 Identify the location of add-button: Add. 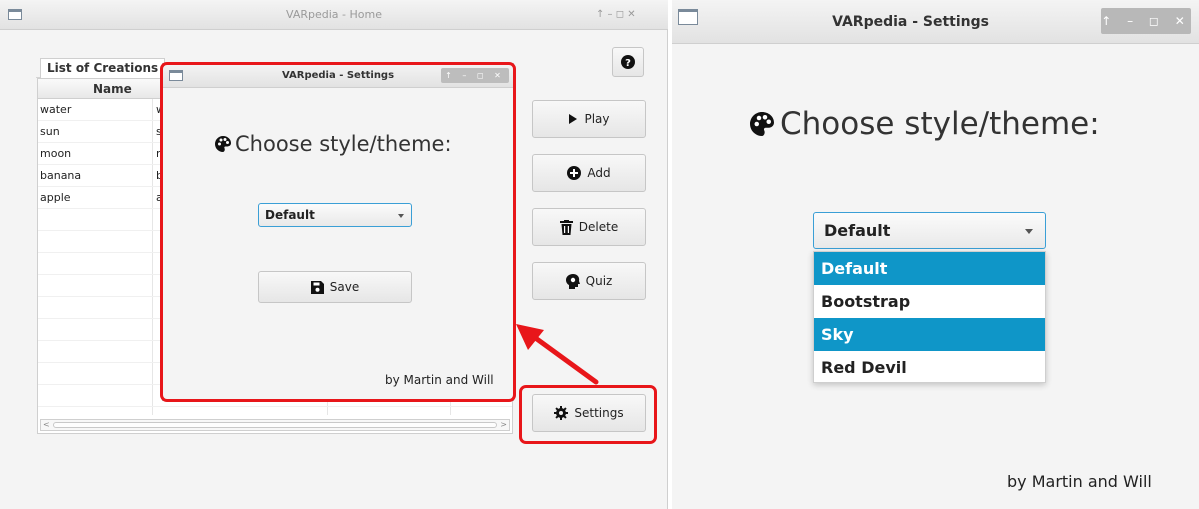
(589, 173).